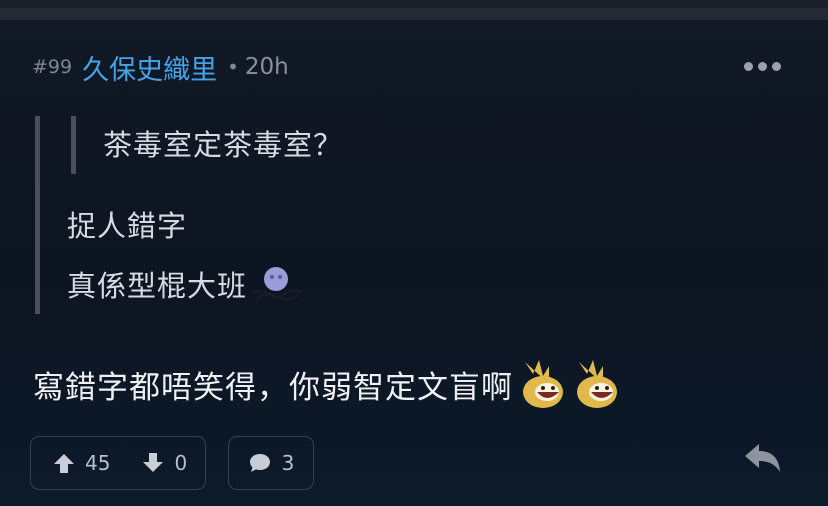  What do you see at coordinates (37, 215) in the screenshot?
I see `quote-bar-outer` at bounding box center [37, 215].